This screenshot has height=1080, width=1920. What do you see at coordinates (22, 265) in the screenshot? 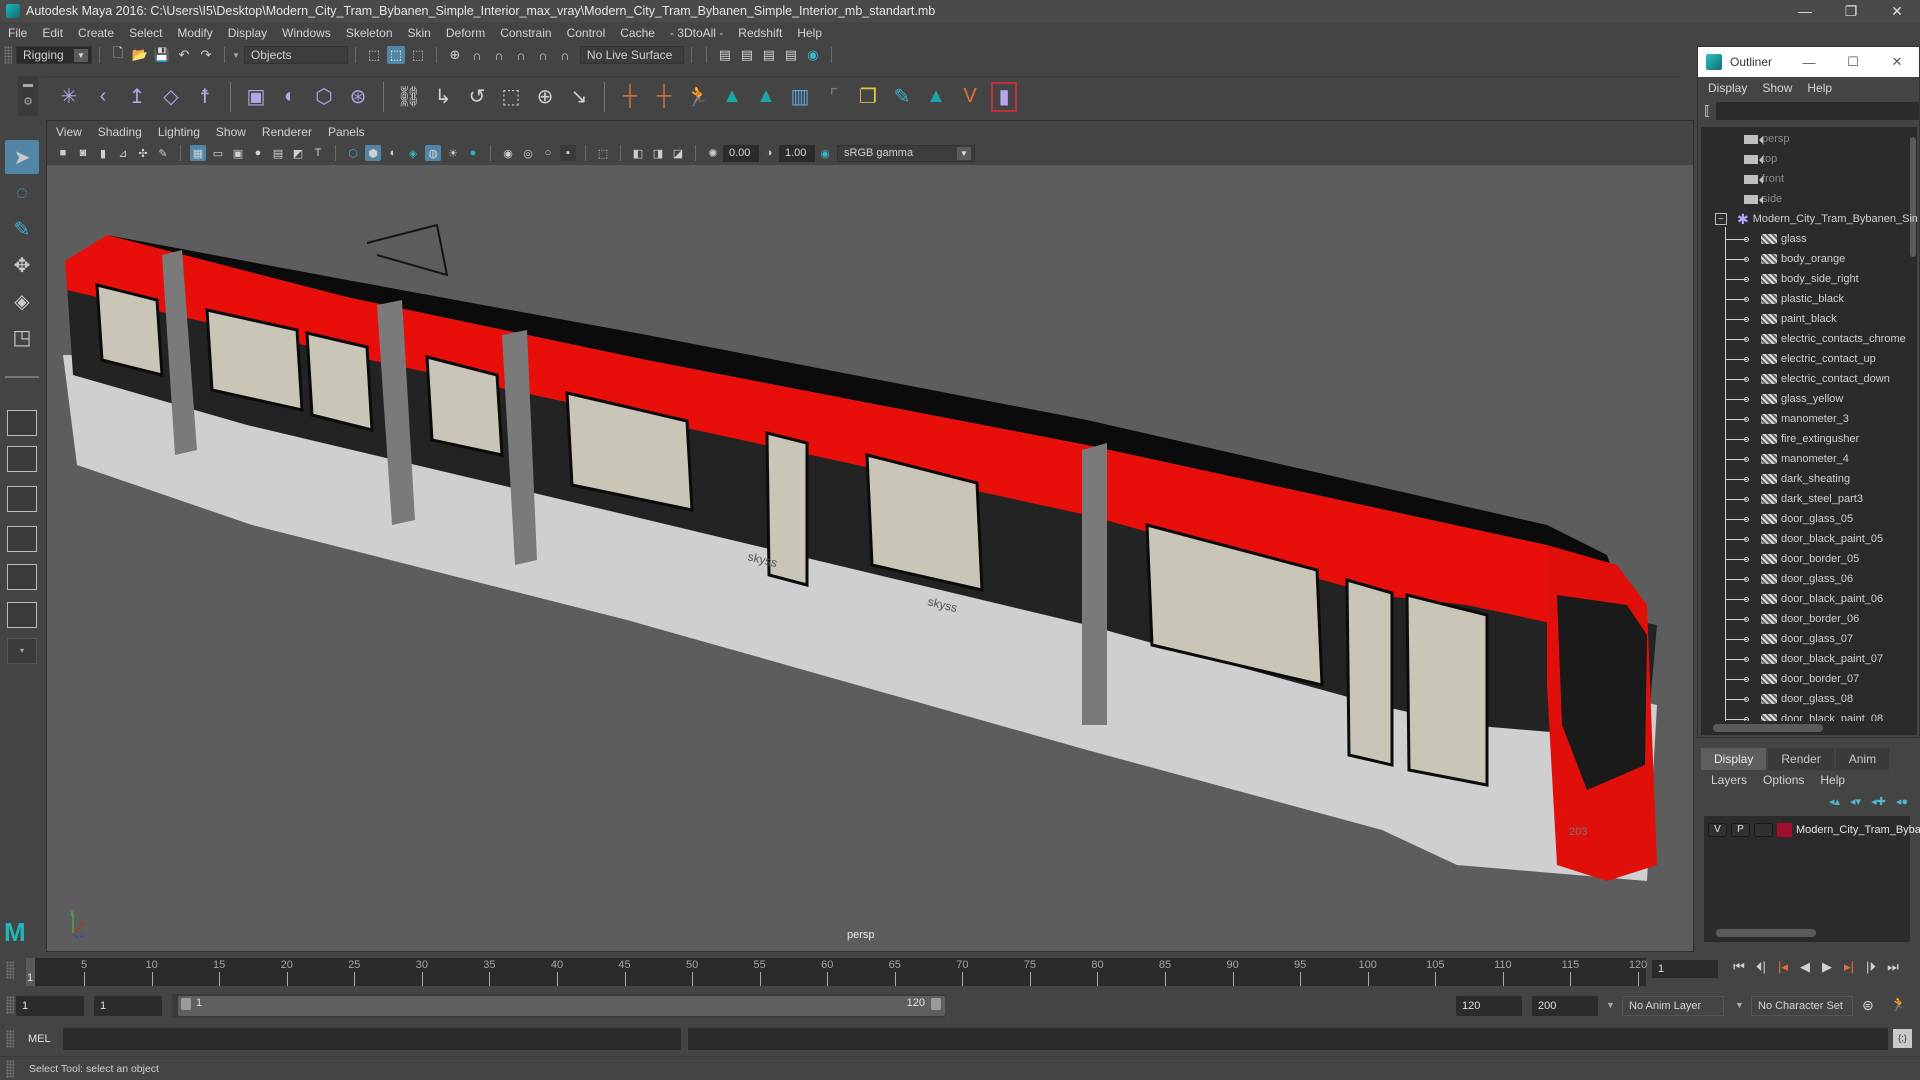
I see `move-tool-icon: ✥` at bounding box center [22, 265].